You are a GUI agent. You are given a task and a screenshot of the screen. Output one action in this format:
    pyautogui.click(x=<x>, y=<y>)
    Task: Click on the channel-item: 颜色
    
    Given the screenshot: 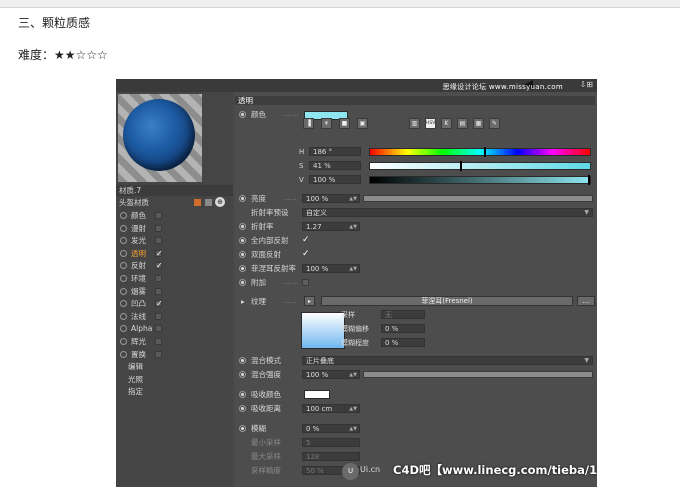 What is the action you would take?
    pyautogui.click(x=175, y=216)
    